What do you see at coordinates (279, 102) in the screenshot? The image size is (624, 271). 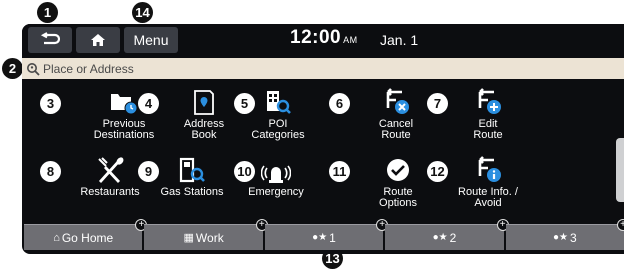 I see `poi-categories-icon` at bounding box center [279, 102].